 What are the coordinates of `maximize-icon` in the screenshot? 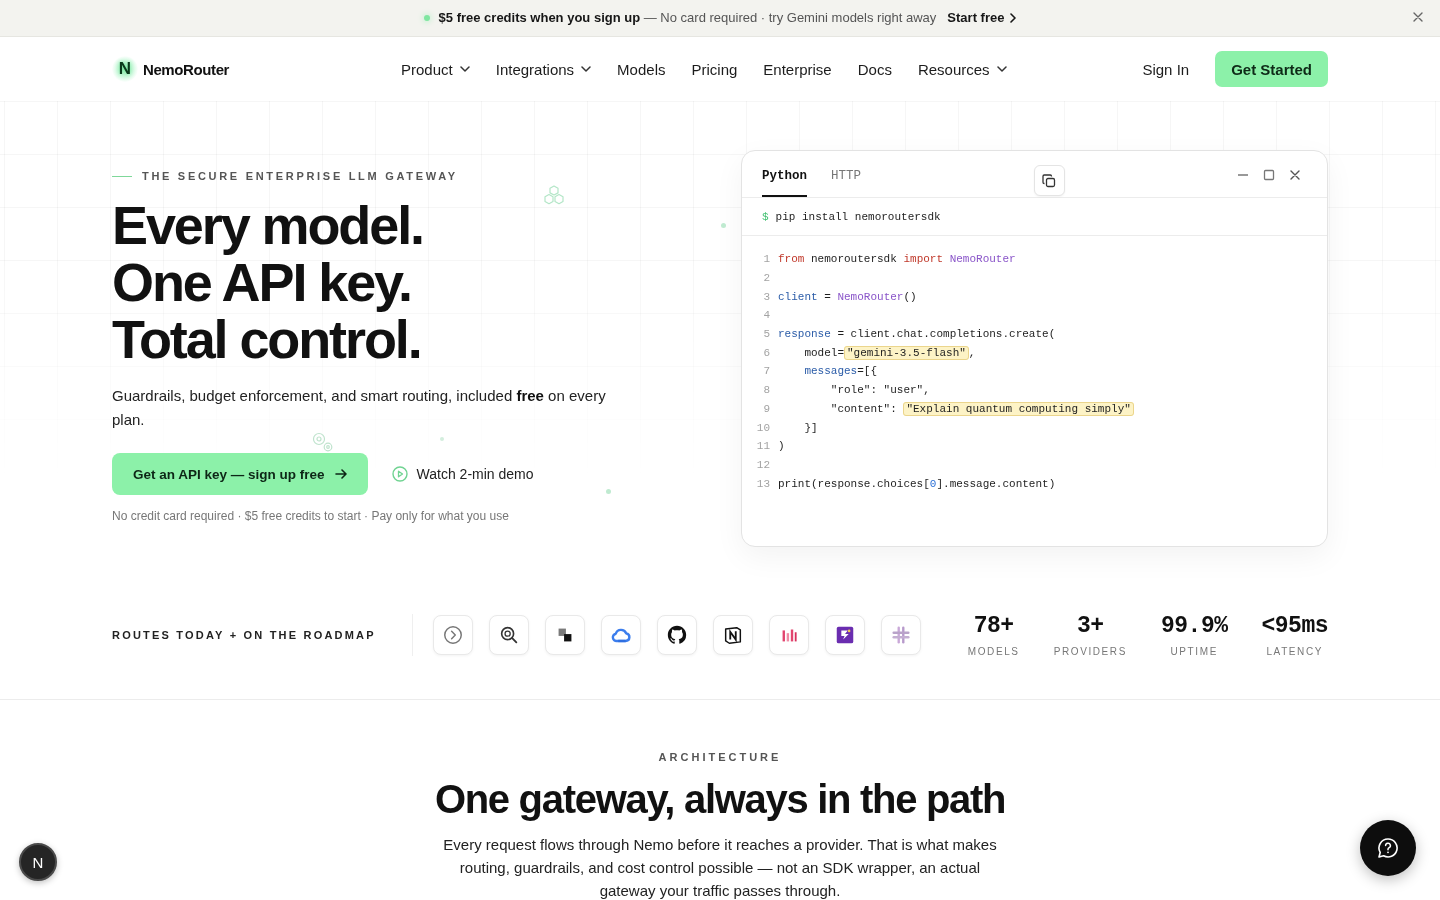 It's located at (1269, 175).